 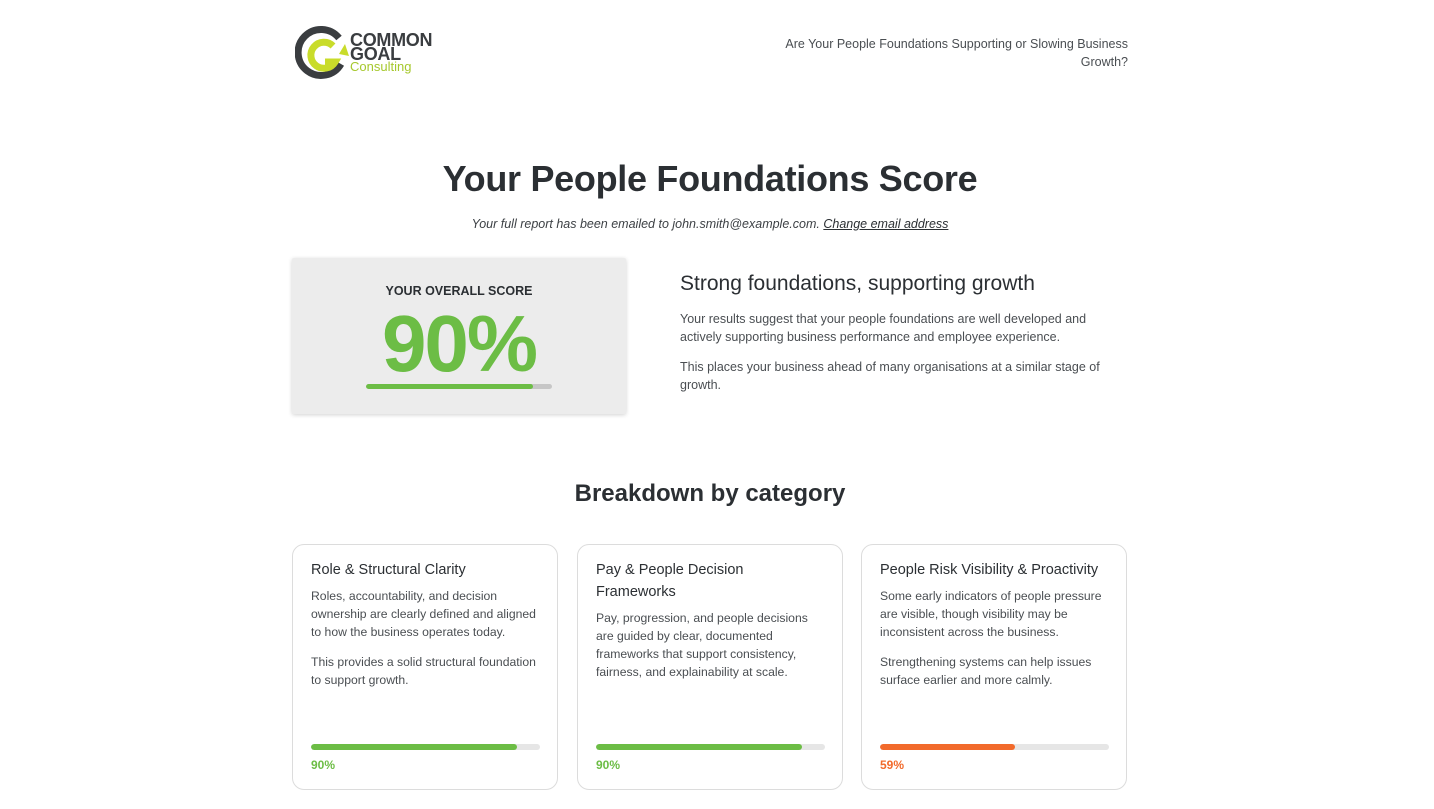 What do you see at coordinates (381, 66) in the screenshot?
I see `logo-text-consulting: Consulting` at bounding box center [381, 66].